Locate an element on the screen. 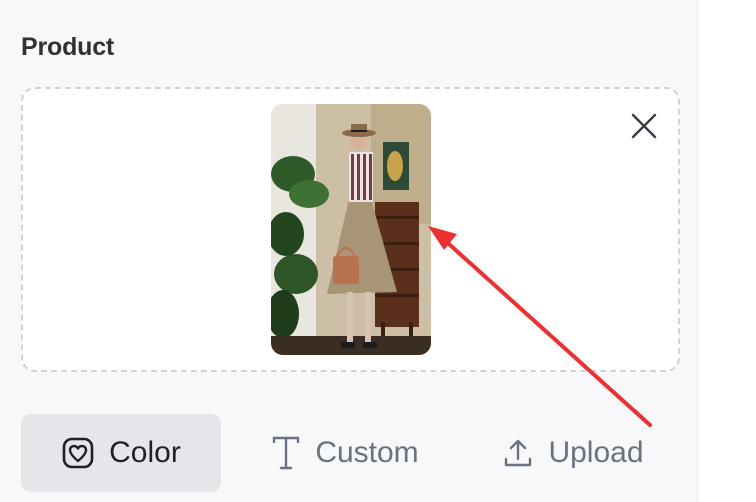 This screenshot has height=502, width=756. remove-image-button is located at coordinates (644, 126).